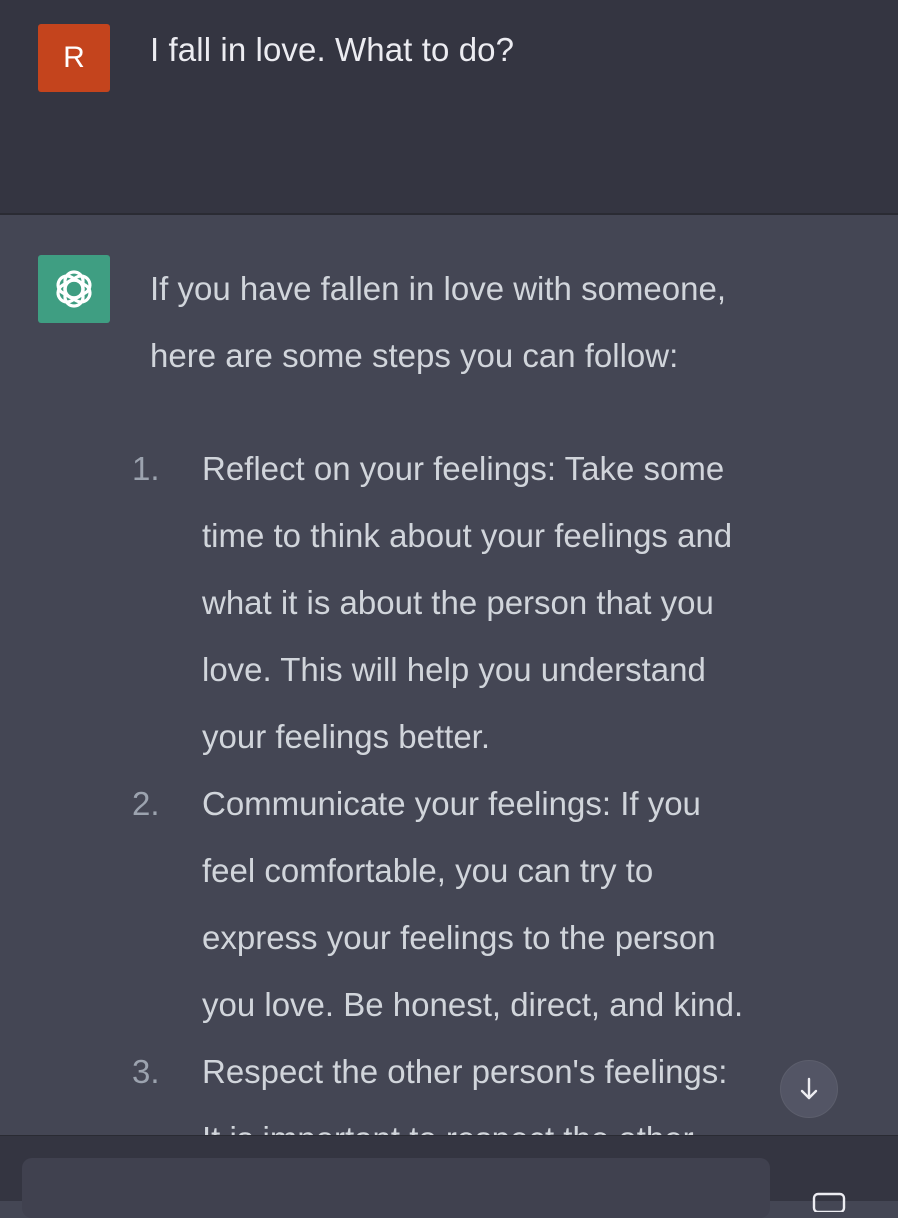 The height and width of the screenshot is (1218, 898). Describe the element at coordinates (448, 1127) in the screenshot. I see `step-line: It is important to respect the other` at that location.